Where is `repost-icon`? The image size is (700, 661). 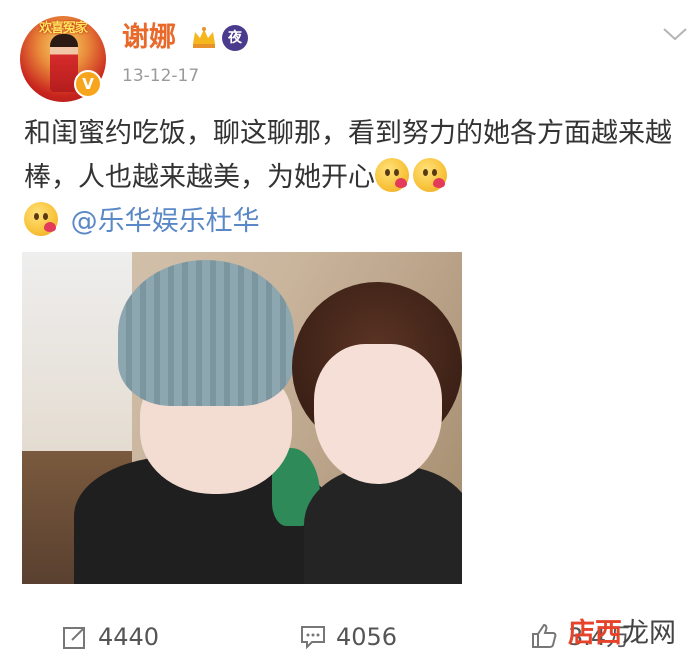
repost-icon is located at coordinates (74, 638).